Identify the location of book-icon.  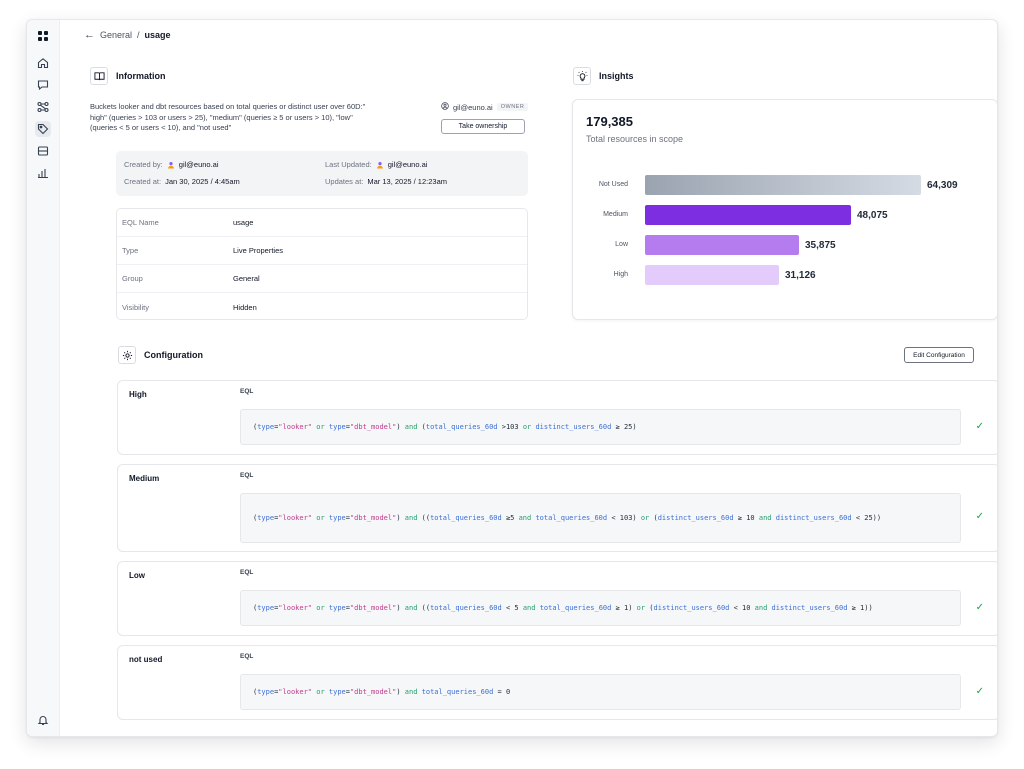
(99, 76).